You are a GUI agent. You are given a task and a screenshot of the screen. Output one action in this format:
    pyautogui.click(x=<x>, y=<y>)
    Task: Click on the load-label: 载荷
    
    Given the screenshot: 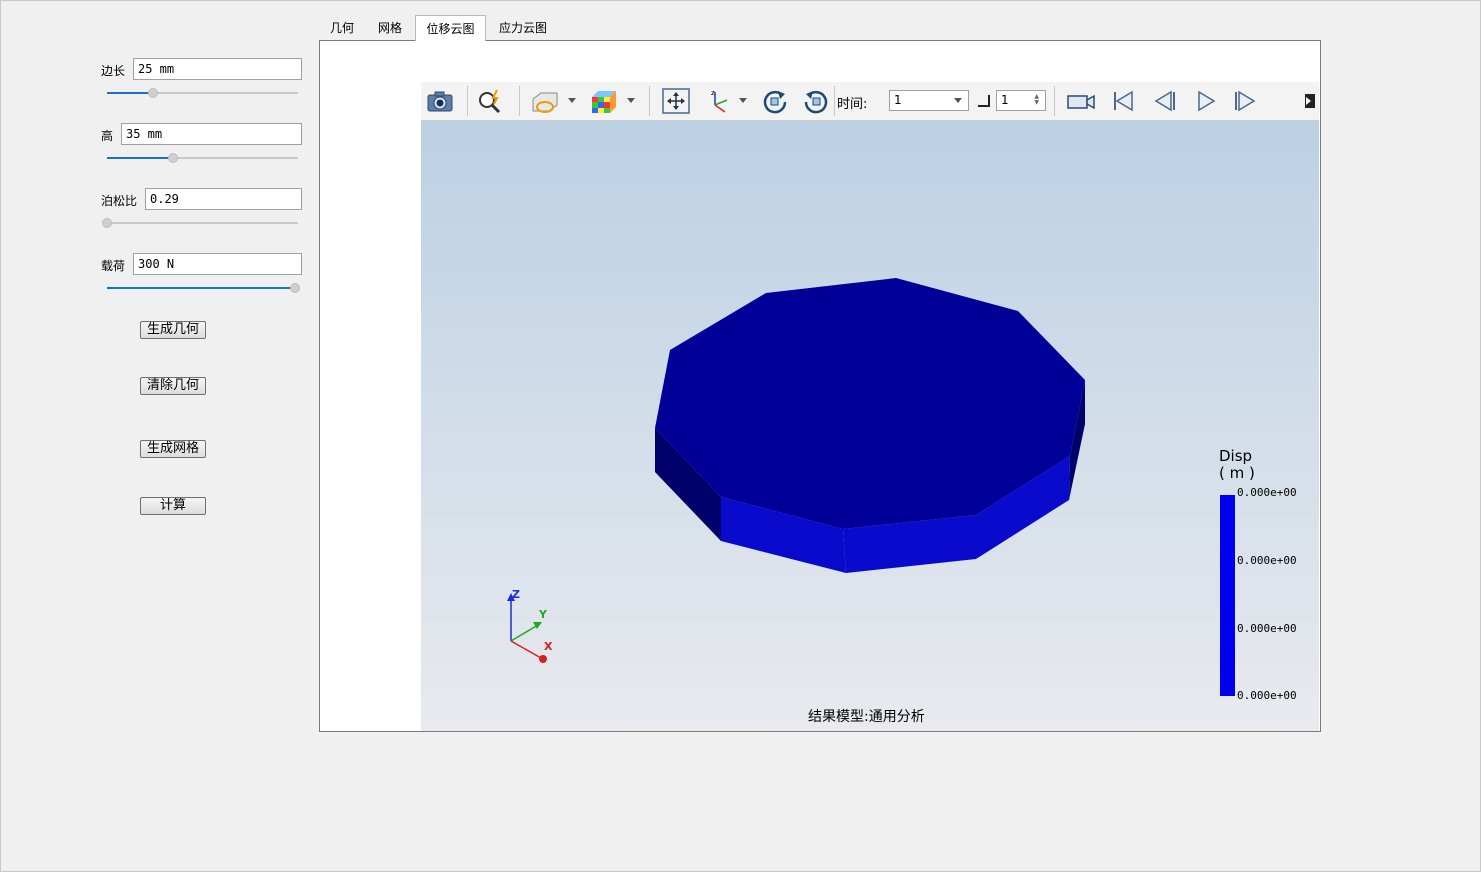 What is the action you would take?
    pyautogui.click(x=113, y=266)
    